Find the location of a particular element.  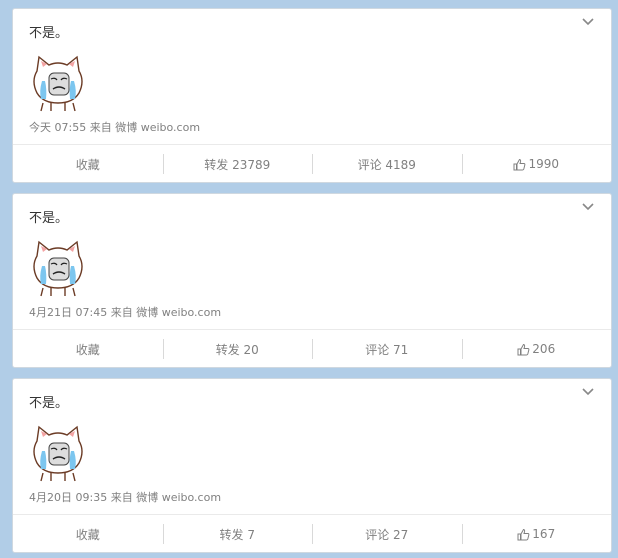

post-meta: 今天 07:55 来自 微博 weibo.com is located at coordinates (114, 127).